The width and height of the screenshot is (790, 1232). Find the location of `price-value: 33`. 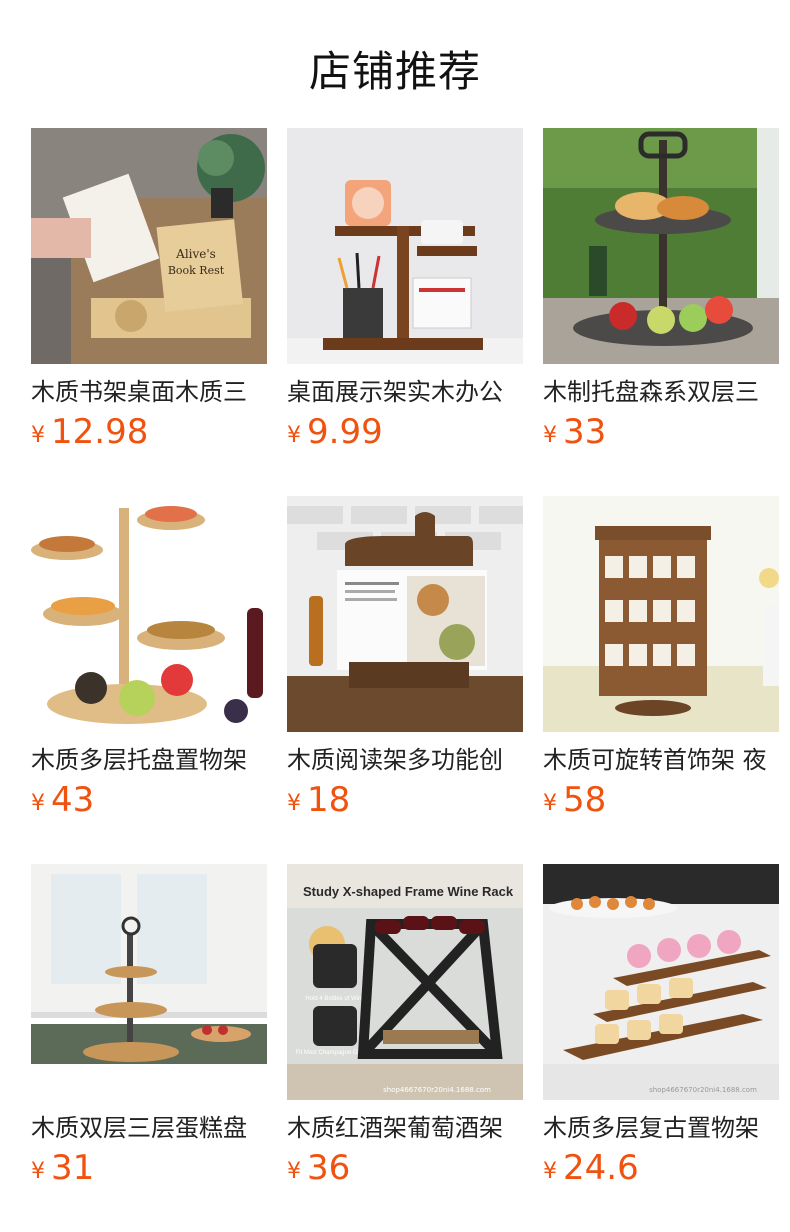

price-value: 33 is located at coordinates (585, 432).